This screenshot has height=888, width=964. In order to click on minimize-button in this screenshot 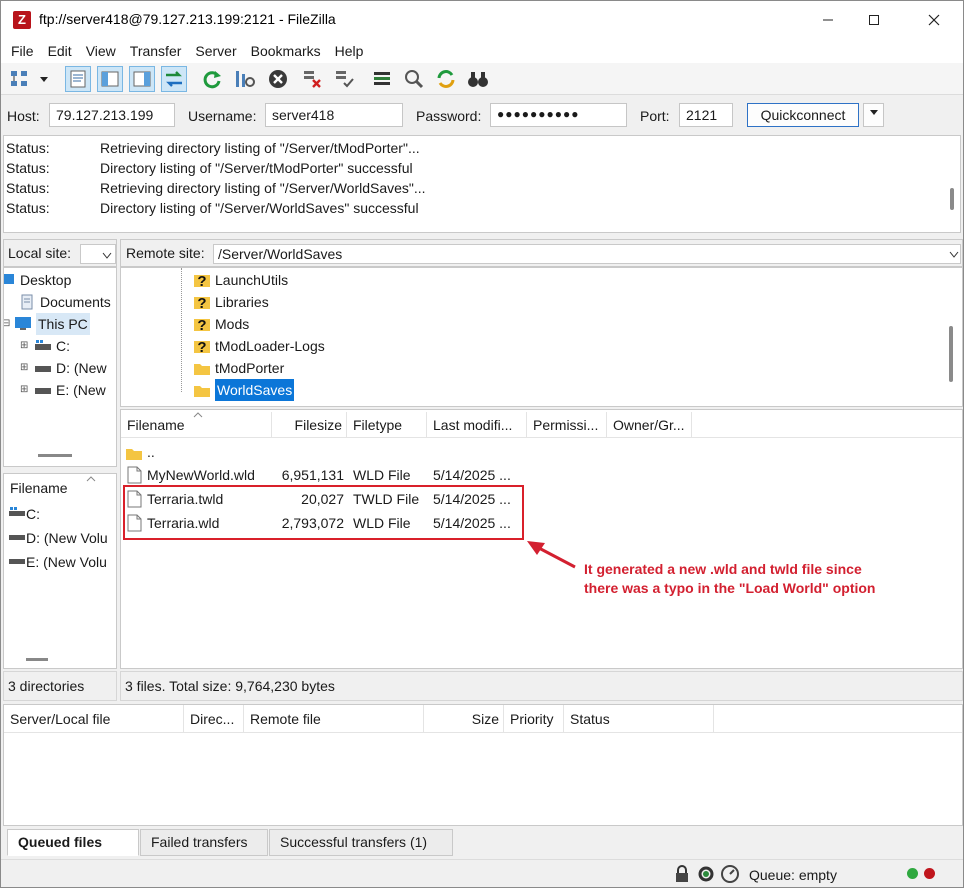, I will do `click(828, 20)`.